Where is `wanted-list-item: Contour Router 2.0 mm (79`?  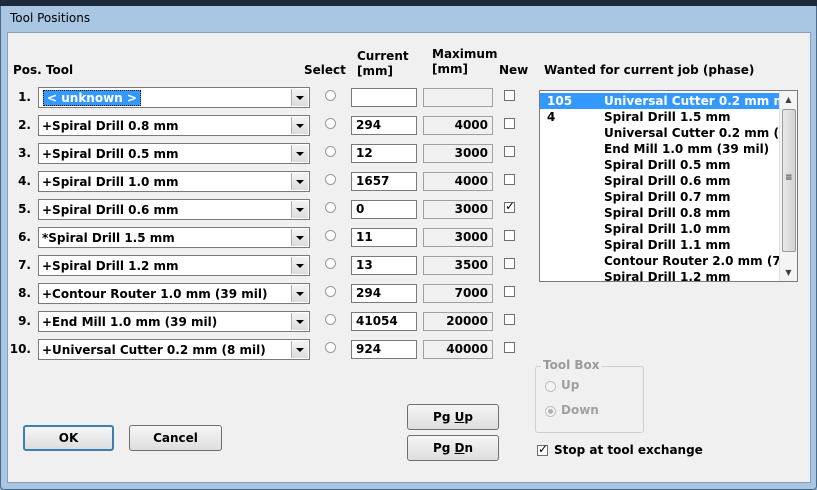 wanted-list-item: Contour Router 2.0 mm (79 is located at coordinates (660, 261).